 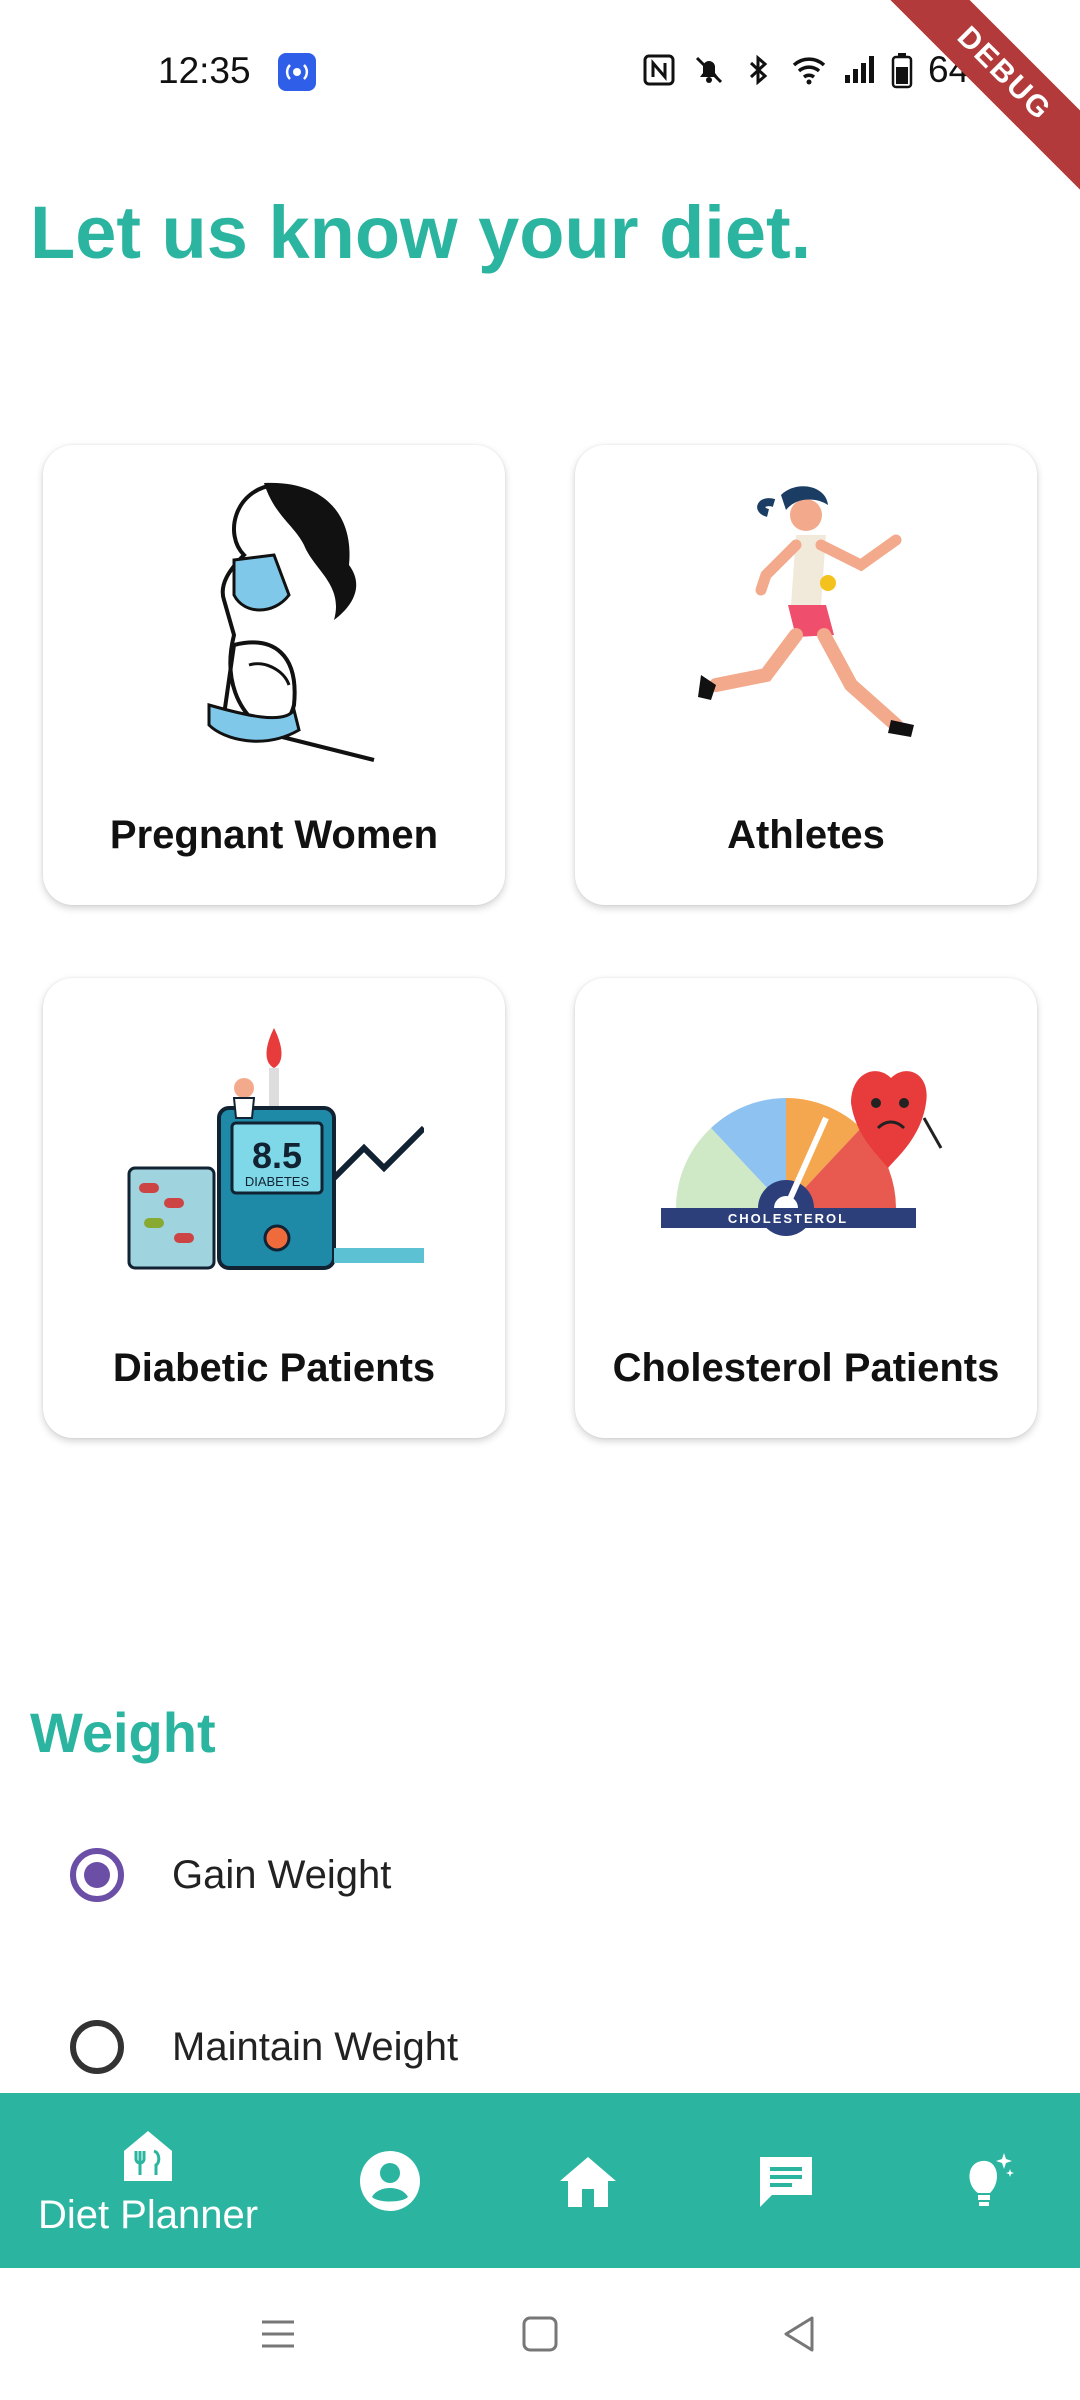 What do you see at coordinates (274, 625) in the screenshot?
I see `pregnant-woman-illustration` at bounding box center [274, 625].